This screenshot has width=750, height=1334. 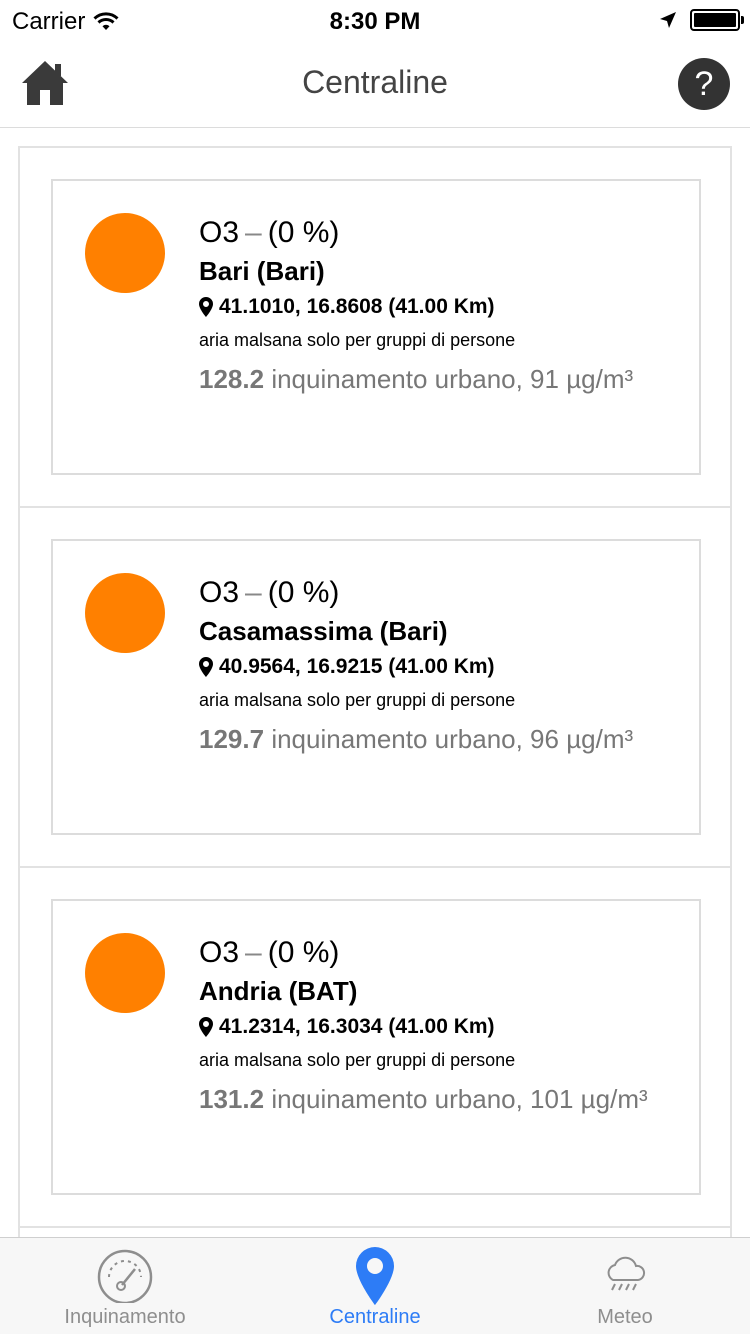 What do you see at coordinates (625, 1276) in the screenshot?
I see `rain-cloud-icon` at bounding box center [625, 1276].